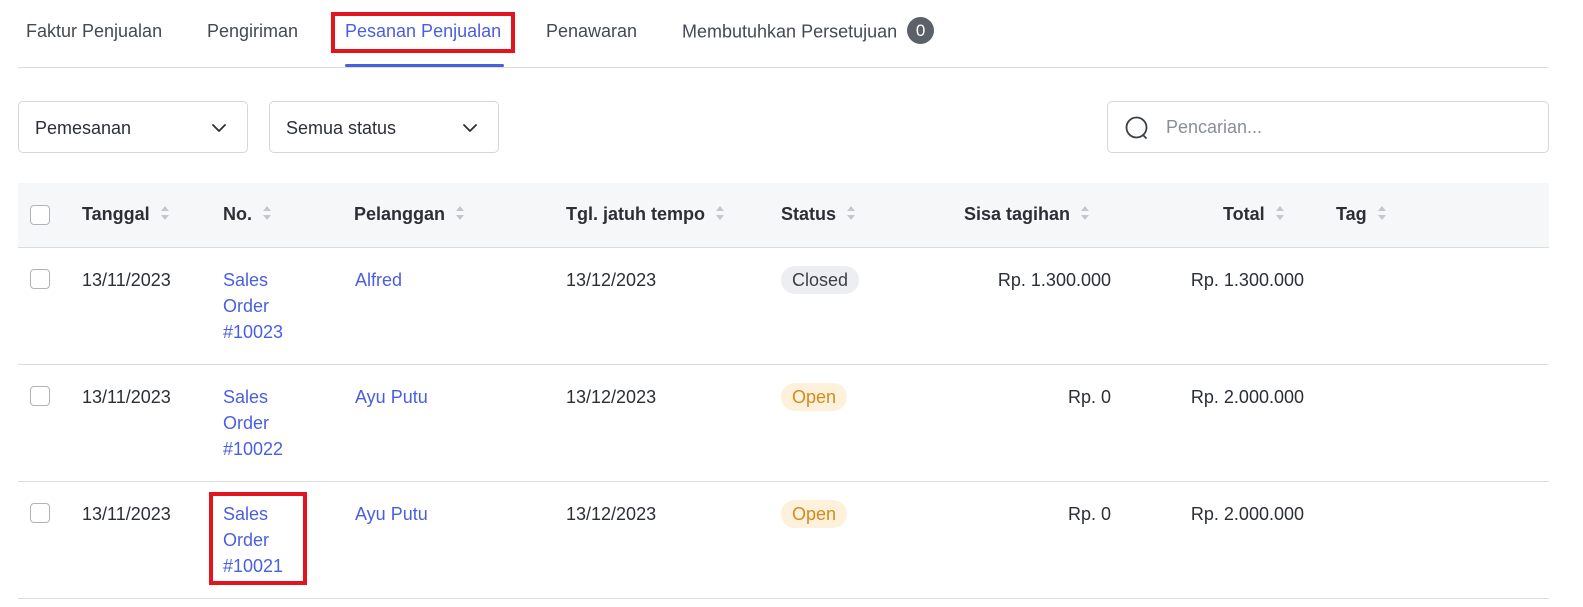 The image size is (1583, 607). I want to click on column-header-label: Sisa tagihan, so click(1017, 214).